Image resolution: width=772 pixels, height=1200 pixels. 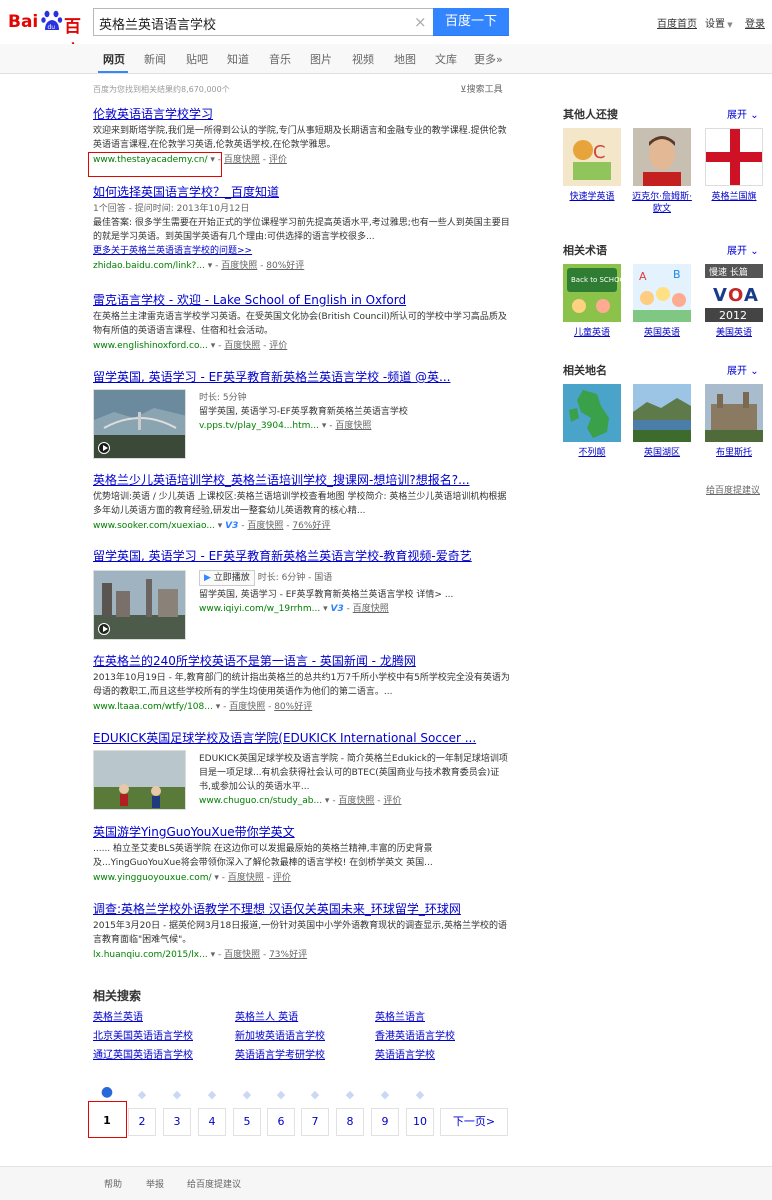 What do you see at coordinates (420, 1122) in the screenshot?
I see `page-link: 10` at bounding box center [420, 1122].